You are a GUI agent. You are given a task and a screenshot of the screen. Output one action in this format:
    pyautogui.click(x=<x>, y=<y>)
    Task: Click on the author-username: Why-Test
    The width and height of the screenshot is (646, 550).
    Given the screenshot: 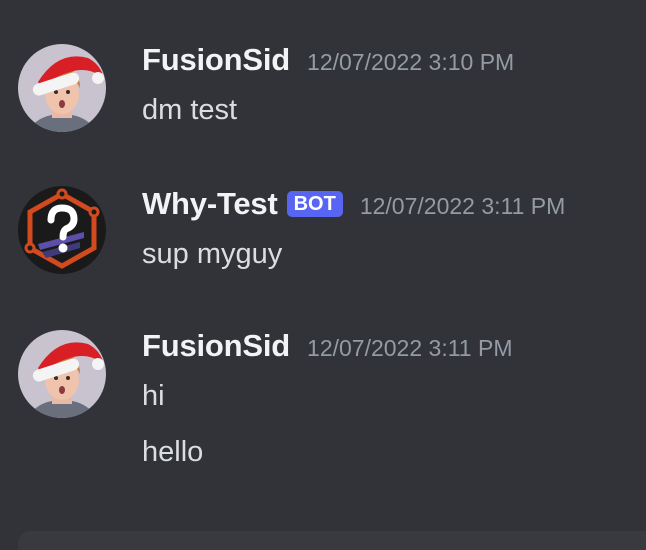 What is the action you would take?
    pyautogui.click(x=210, y=204)
    